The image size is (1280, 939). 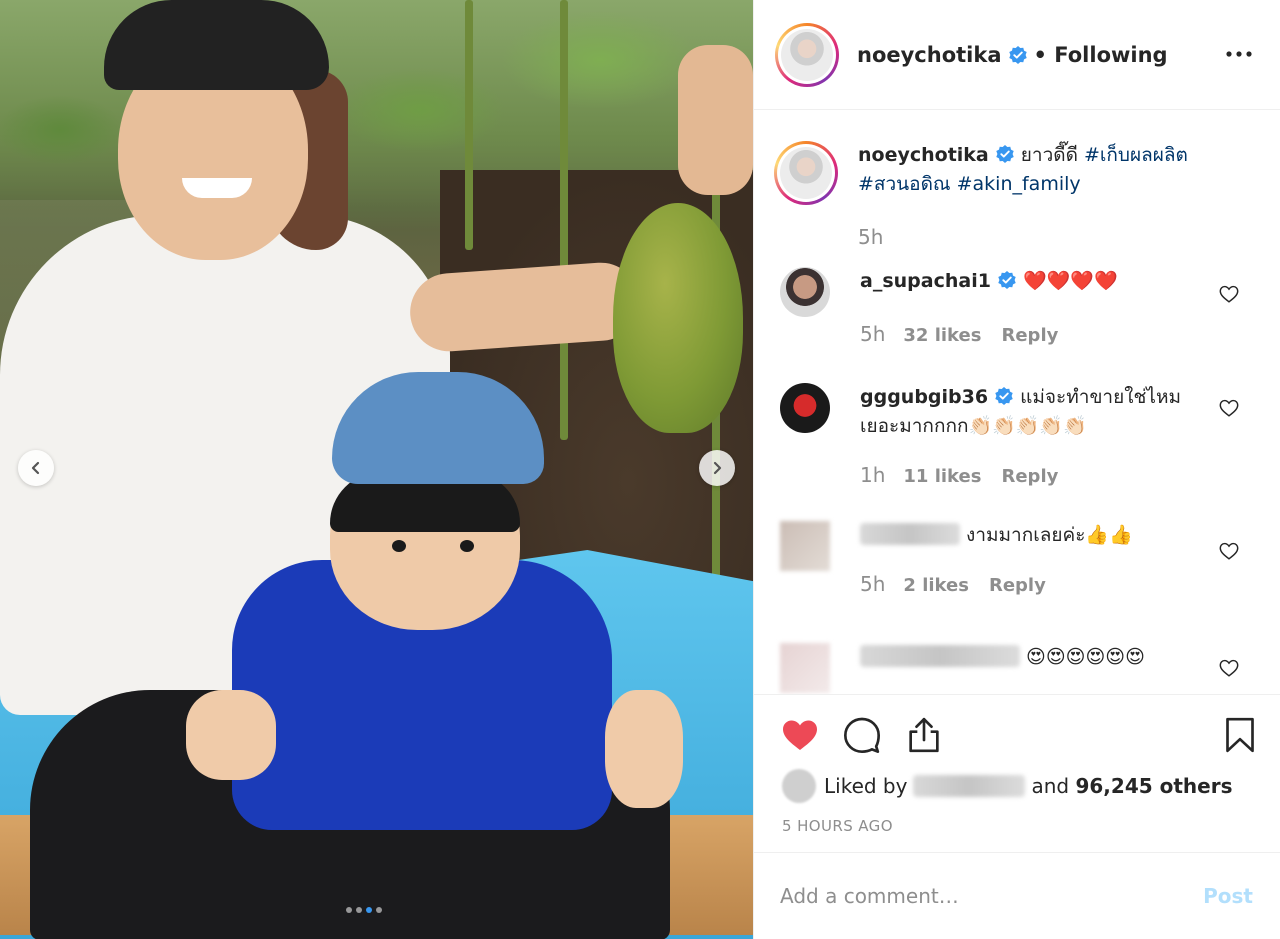 What do you see at coordinates (806, 173) in the screenshot?
I see `caption-author-avatar` at bounding box center [806, 173].